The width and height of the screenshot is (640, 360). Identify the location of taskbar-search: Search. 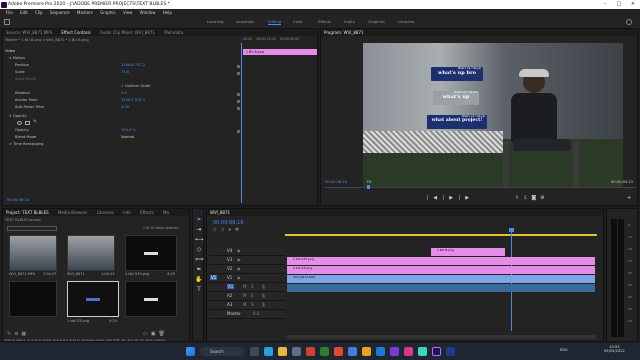
(222, 351).